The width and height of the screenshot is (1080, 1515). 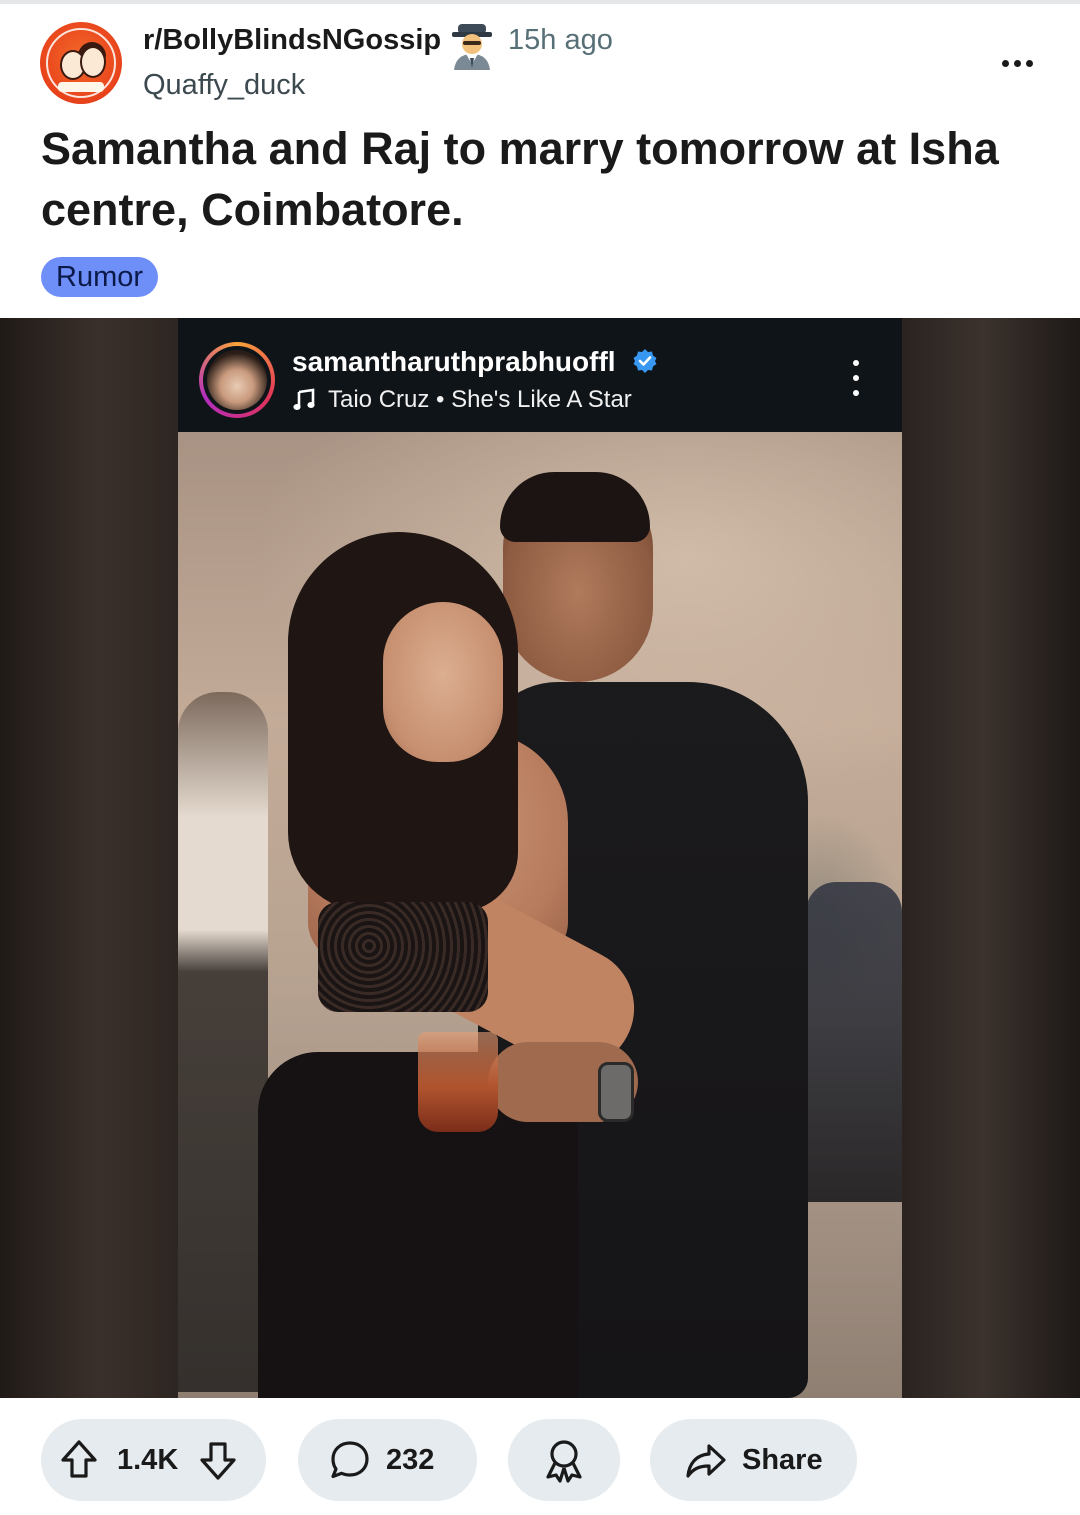 I want to click on photo-woman-lace-top, so click(x=403, y=957).